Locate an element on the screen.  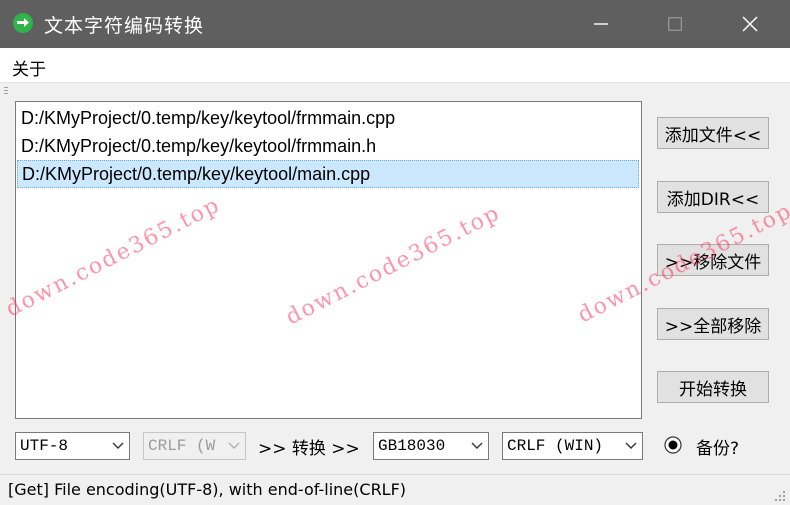
close-icon is located at coordinates (750, 24).